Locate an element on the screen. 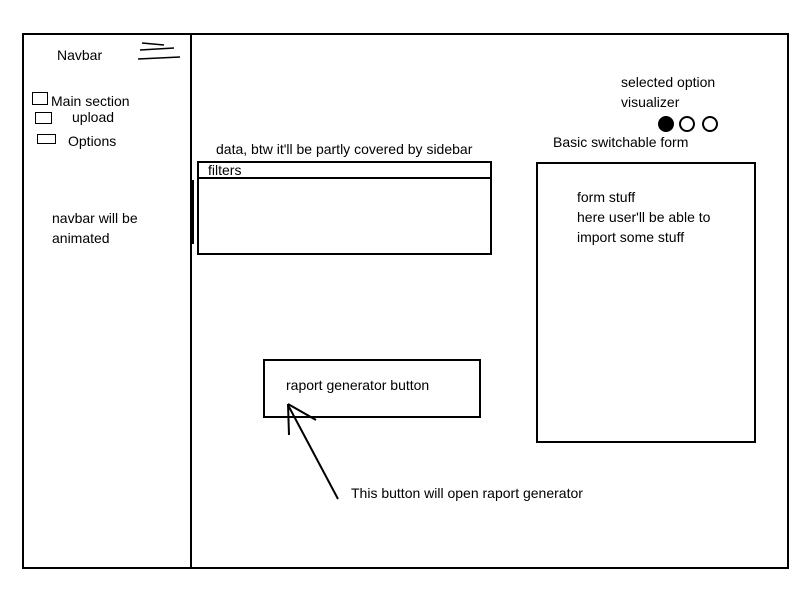 This screenshot has height=600, width=800. navbar-title: Navbar is located at coordinates (80, 55).